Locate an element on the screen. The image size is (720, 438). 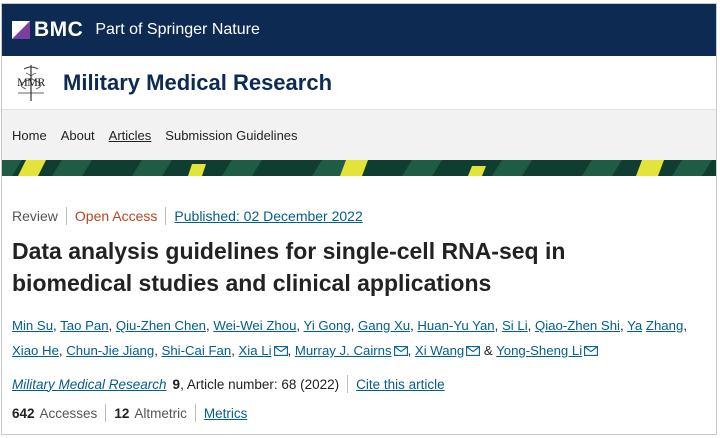
altmetric-count: 12 is located at coordinates (122, 413).